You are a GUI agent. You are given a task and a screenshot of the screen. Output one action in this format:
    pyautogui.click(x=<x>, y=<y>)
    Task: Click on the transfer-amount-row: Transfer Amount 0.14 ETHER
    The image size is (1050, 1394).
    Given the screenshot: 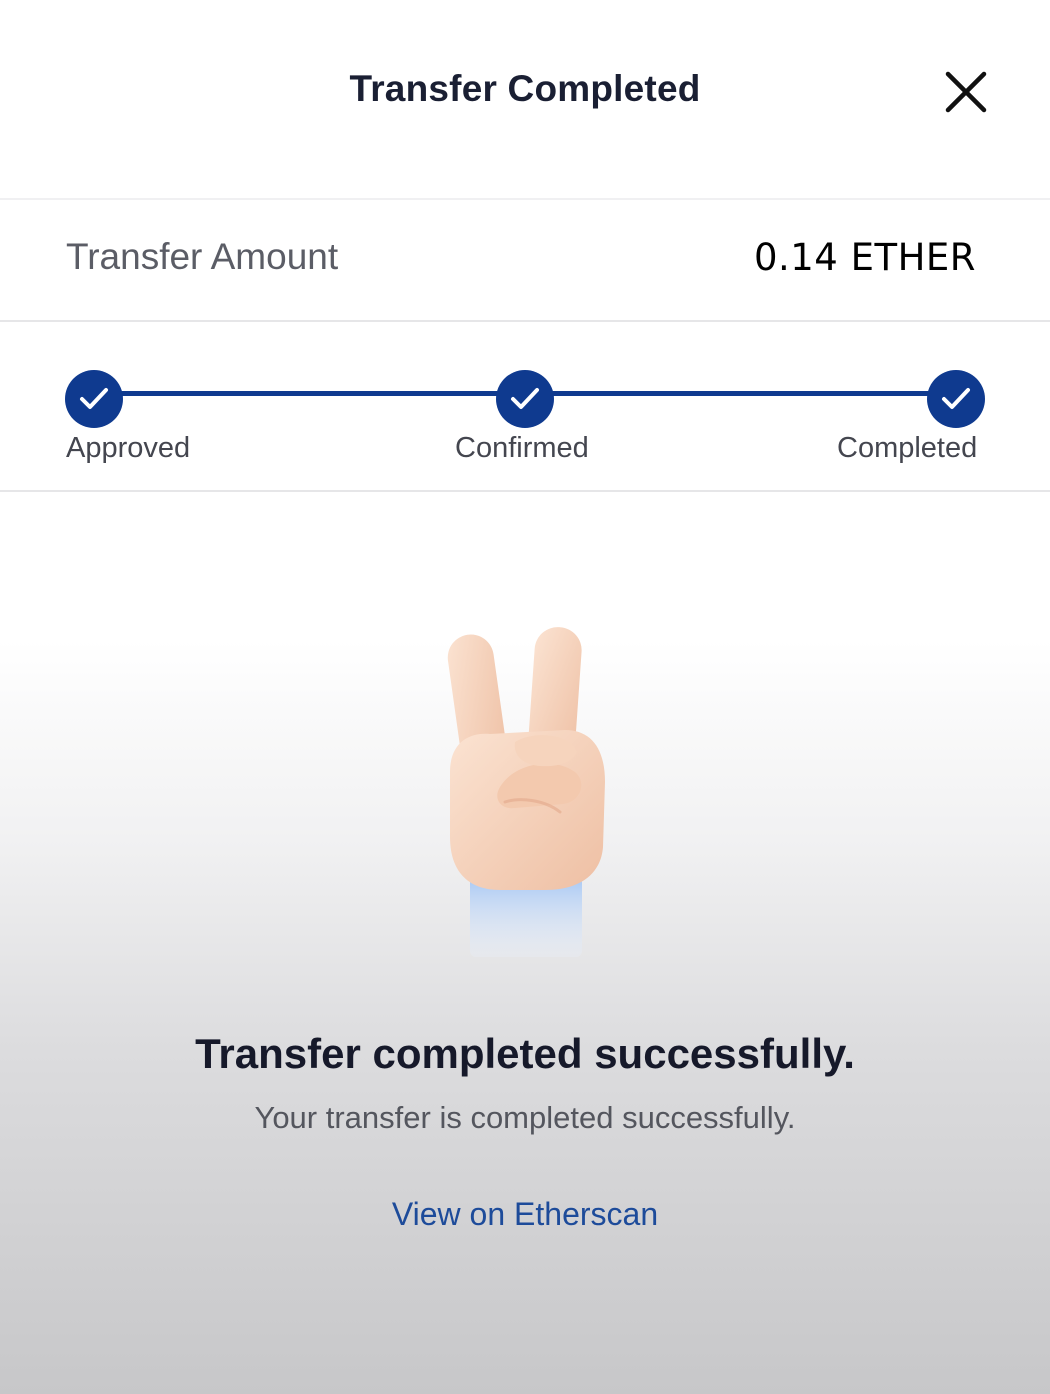 What is the action you would take?
    pyautogui.click(x=525, y=261)
    